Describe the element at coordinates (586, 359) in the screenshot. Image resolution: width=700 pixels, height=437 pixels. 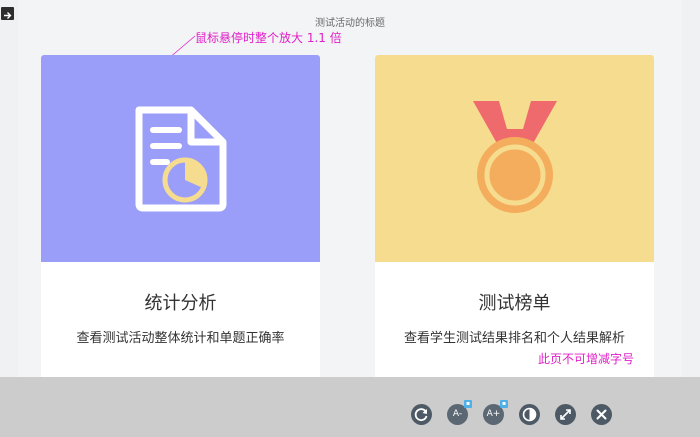
I see `font-annotation: 此页不可增减字号` at that location.